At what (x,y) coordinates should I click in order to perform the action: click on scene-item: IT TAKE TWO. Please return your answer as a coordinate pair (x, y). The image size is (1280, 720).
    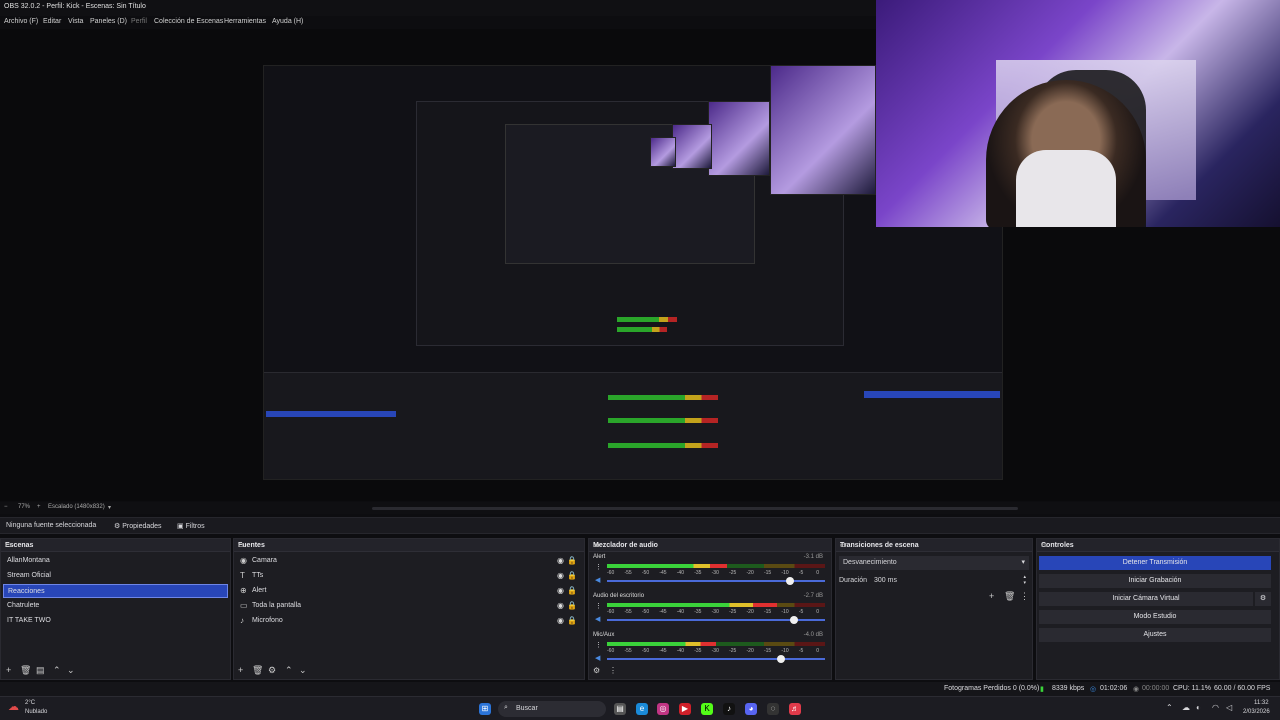
    Looking at the image, I should click on (115, 621).